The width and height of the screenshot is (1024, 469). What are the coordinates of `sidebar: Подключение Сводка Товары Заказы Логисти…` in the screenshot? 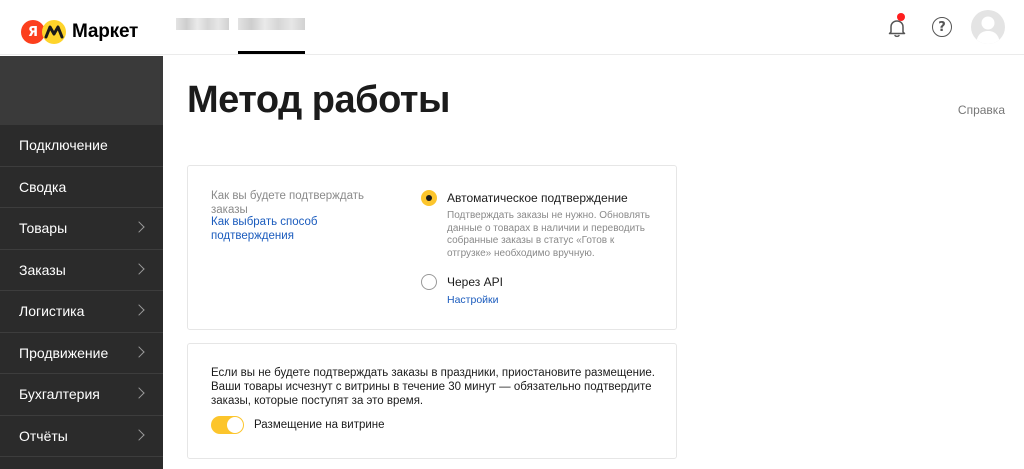 It's located at (81, 262).